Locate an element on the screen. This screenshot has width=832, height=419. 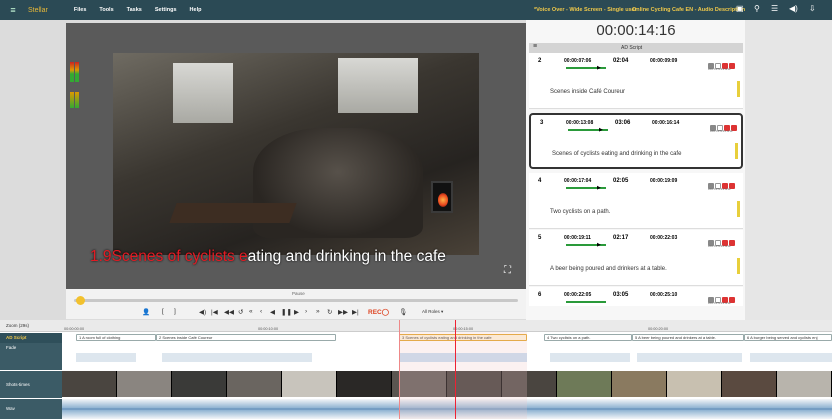
menu-tools: Tools is located at coordinates (106, 10).